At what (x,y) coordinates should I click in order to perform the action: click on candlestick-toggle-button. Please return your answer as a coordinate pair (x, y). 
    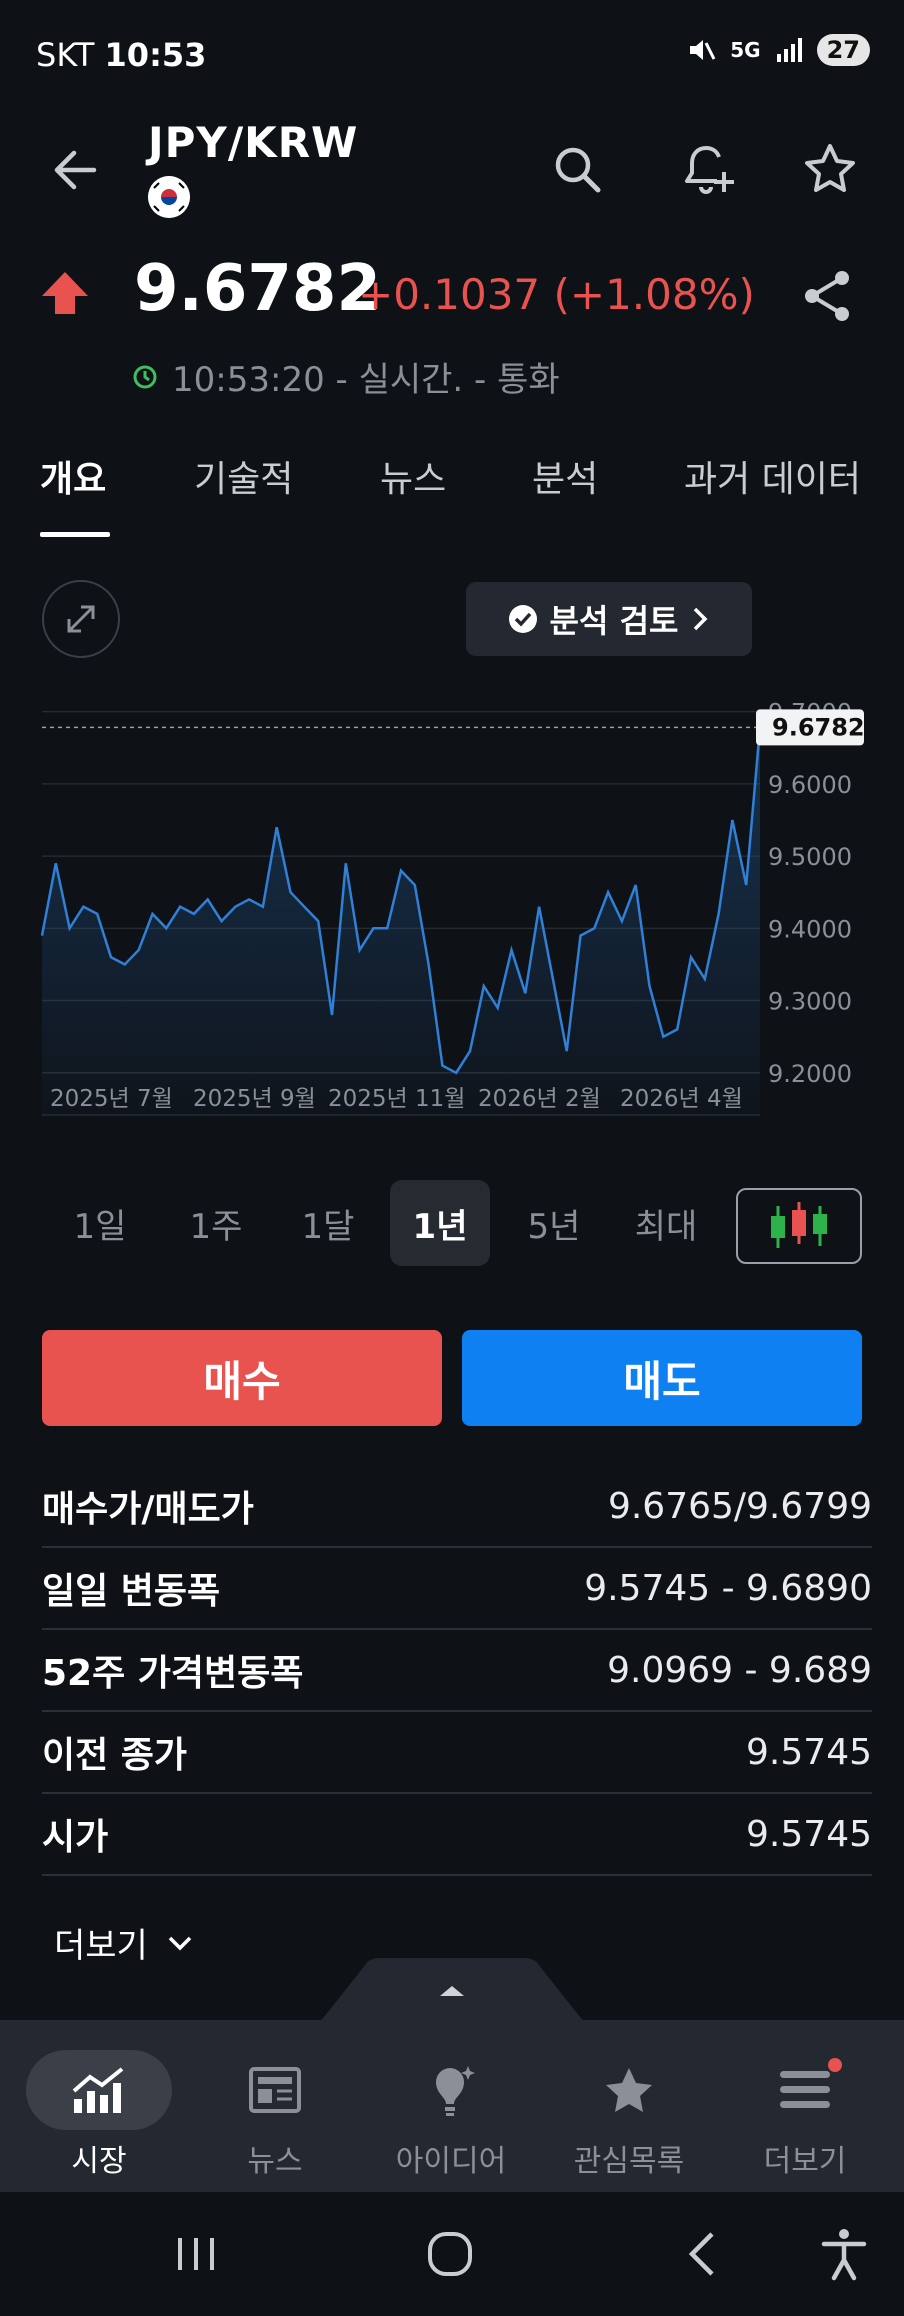
    Looking at the image, I should click on (799, 1226).